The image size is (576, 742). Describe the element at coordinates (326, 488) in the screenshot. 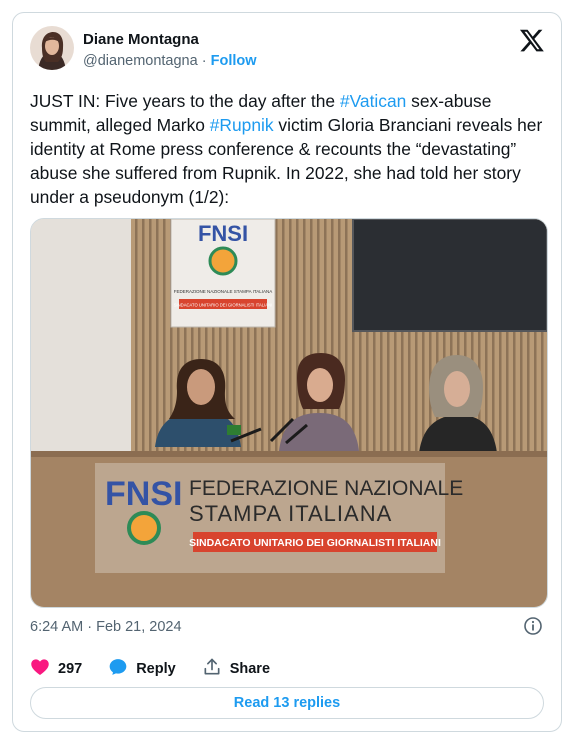

I see `desk-line1: FEDERAZIONE NAZIONALE` at that location.